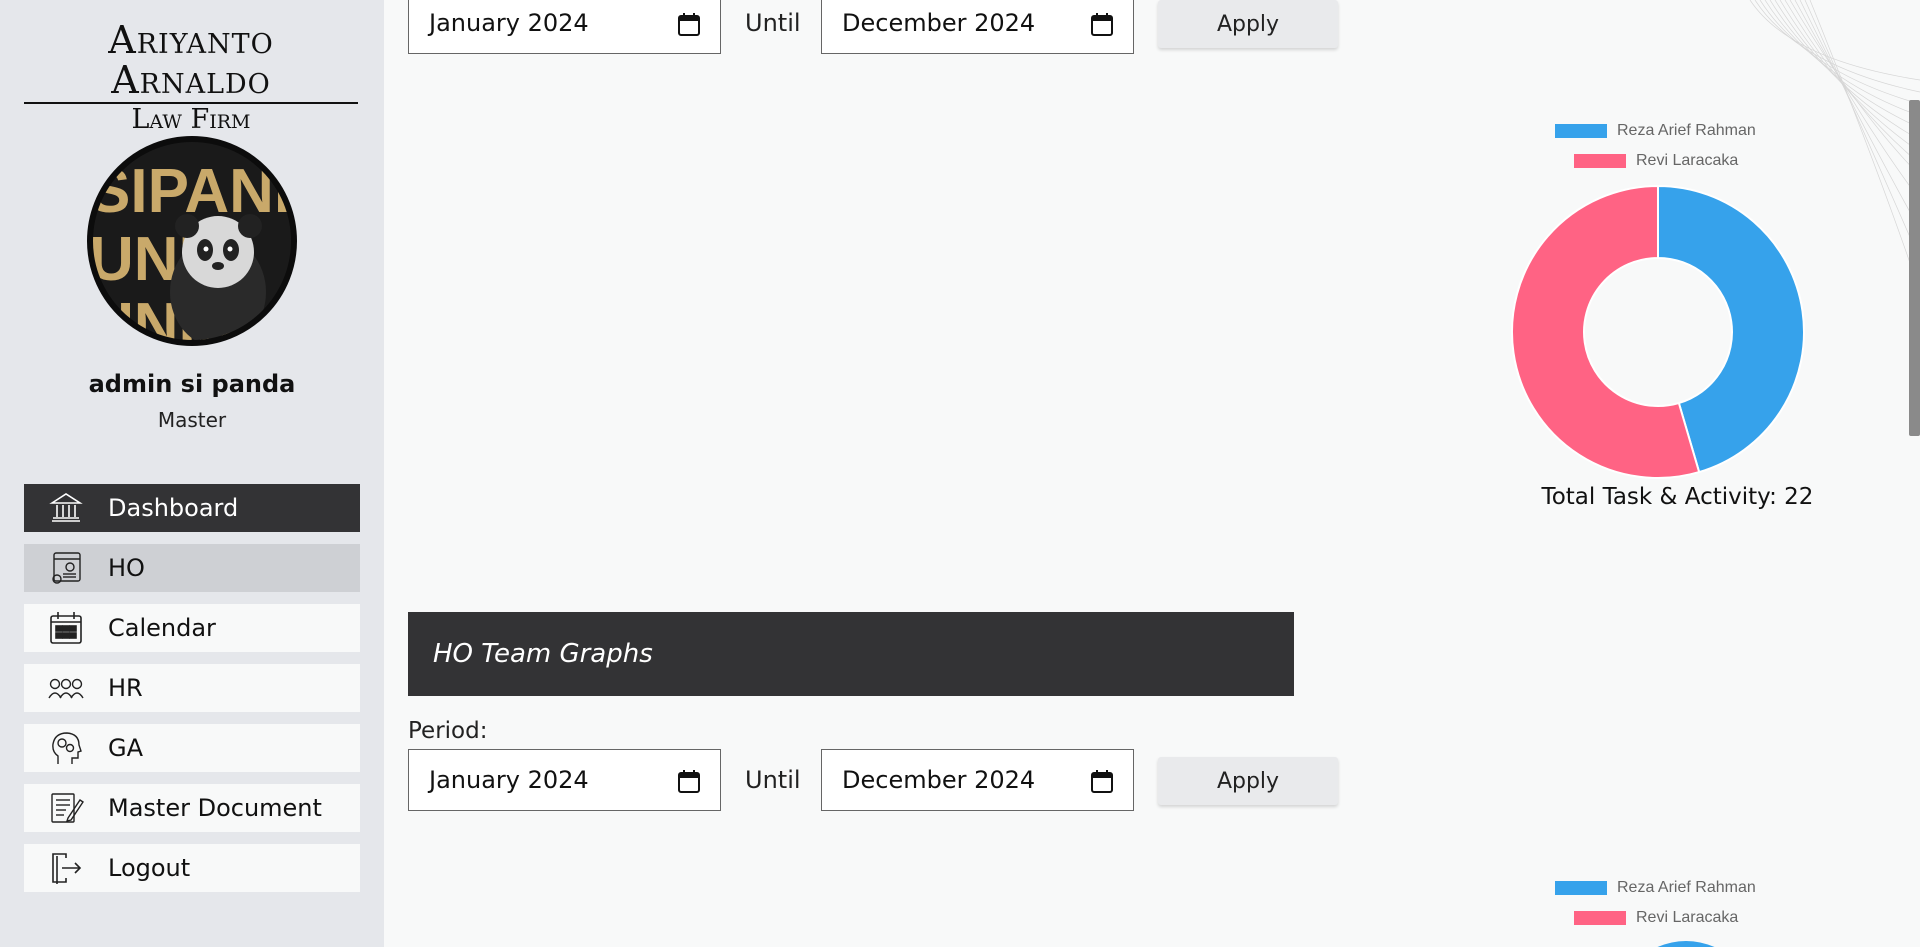 The height and width of the screenshot is (947, 1920). What do you see at coordinates (173, 508) in the screenshot?
I see `sidebar-item-label: Dashboard` at bounding box center [173, 508].